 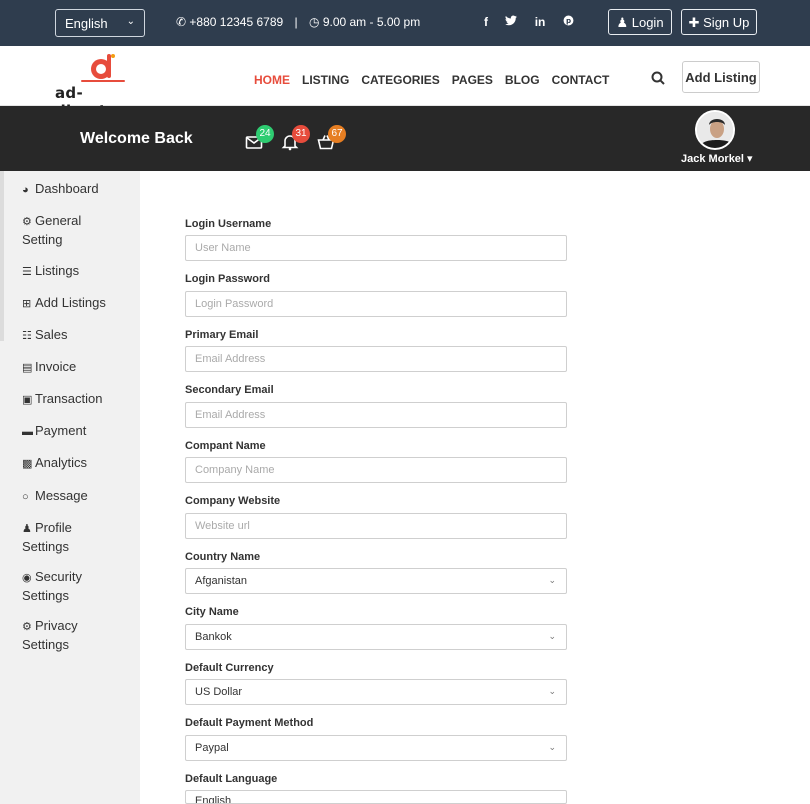 I want to click on linkedin-icon: in, so click(x=540, y=22).